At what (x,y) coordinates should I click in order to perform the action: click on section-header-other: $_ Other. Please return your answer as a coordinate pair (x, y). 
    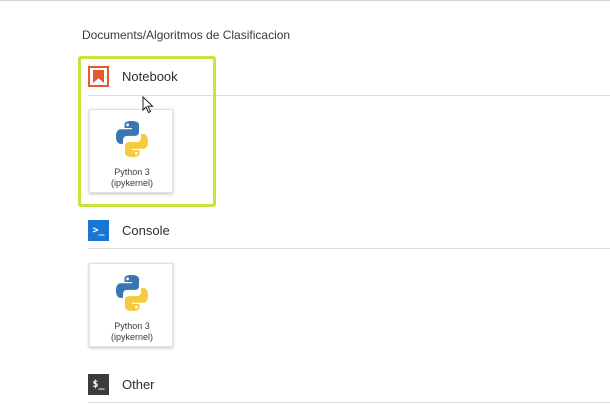
    Looking at the image, I should click on (121, 384).